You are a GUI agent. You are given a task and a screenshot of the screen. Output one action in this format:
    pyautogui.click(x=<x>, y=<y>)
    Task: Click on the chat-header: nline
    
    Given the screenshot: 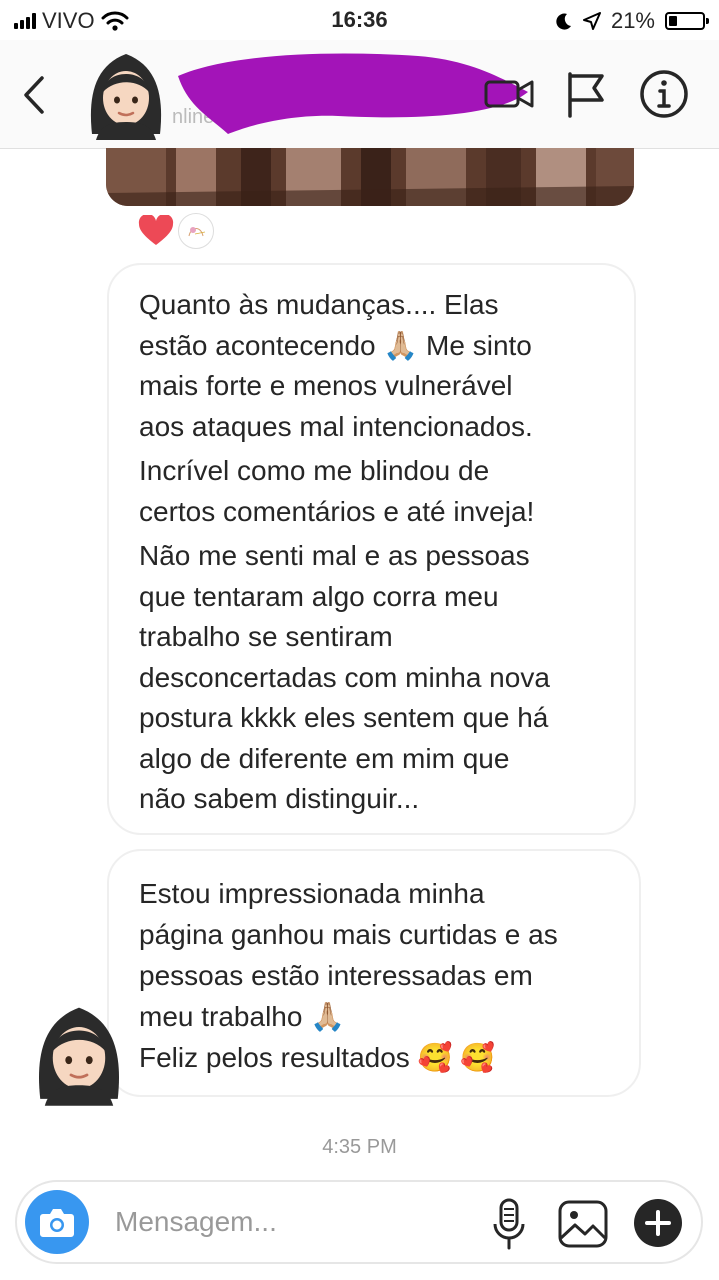 What is the action you would take?
    pyautogui.click(x=359, y=94)
    